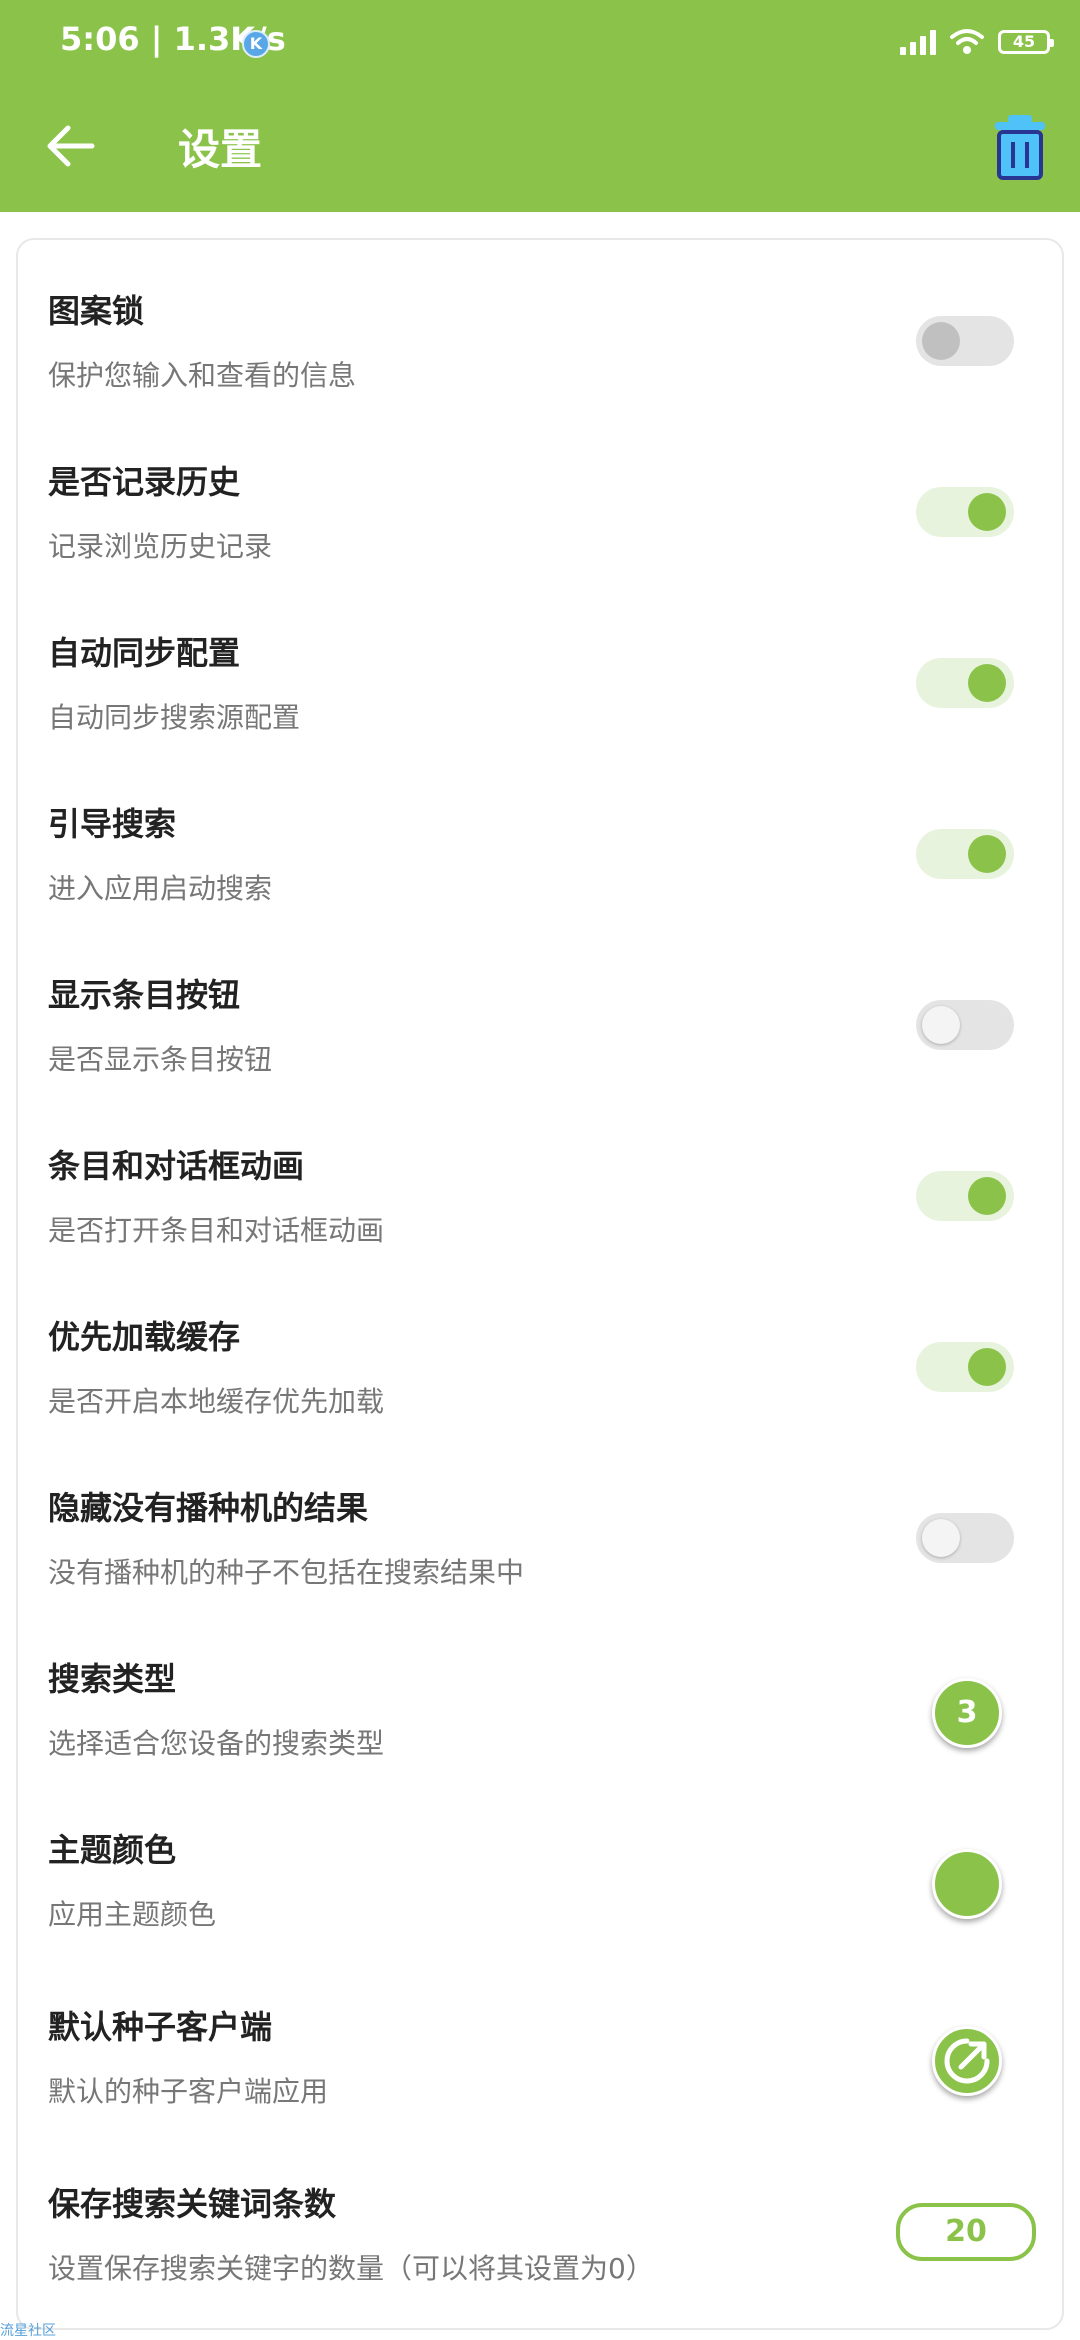  What do you see at coordinates (144, 653) in the screenshot?
I see `setting-title: 自动同步配置` at bounding box center [144, 653].